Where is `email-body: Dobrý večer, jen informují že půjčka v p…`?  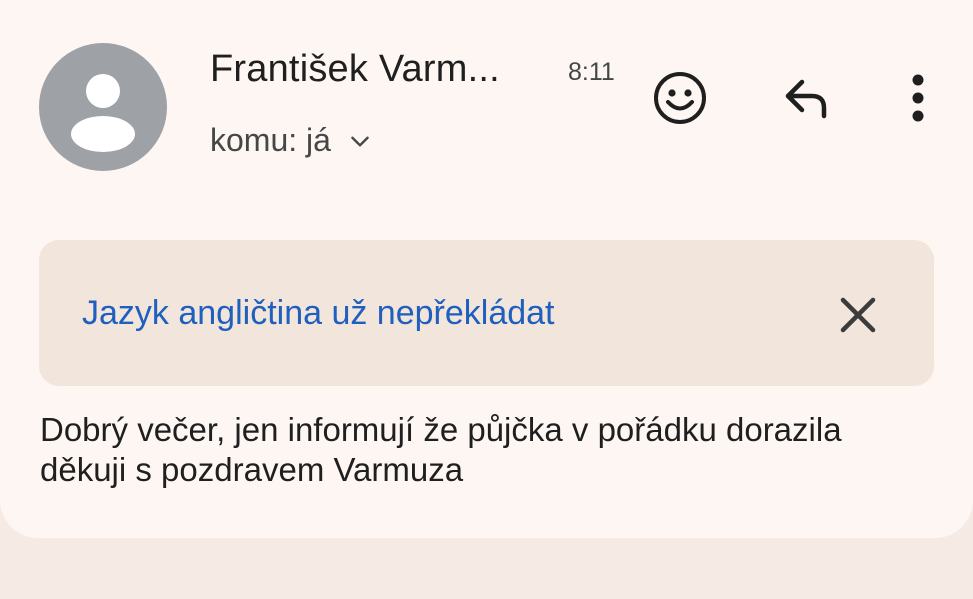 email-body: Dobrý večer, jen informují že půjčka v p… is located at coordinates (441, 449).